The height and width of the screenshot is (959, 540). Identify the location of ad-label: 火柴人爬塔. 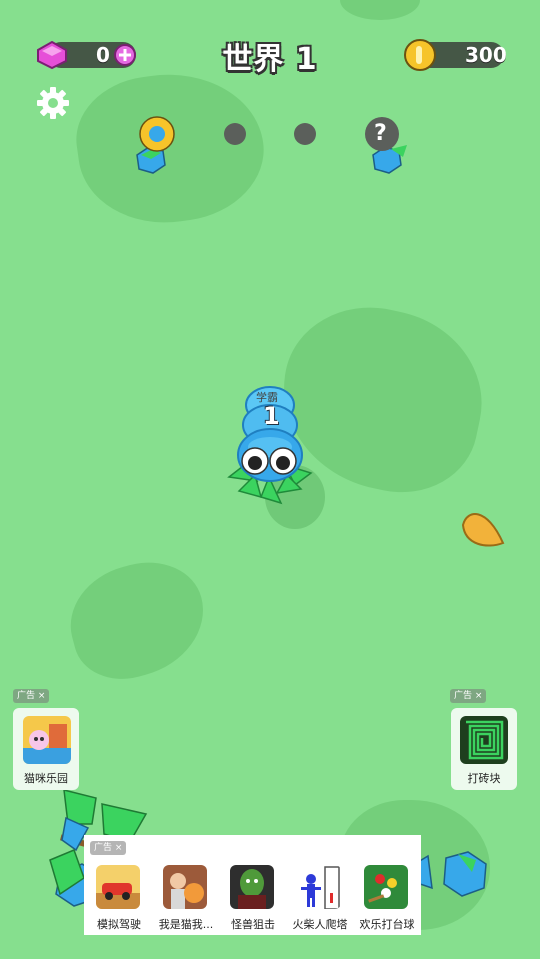
(320, 924).